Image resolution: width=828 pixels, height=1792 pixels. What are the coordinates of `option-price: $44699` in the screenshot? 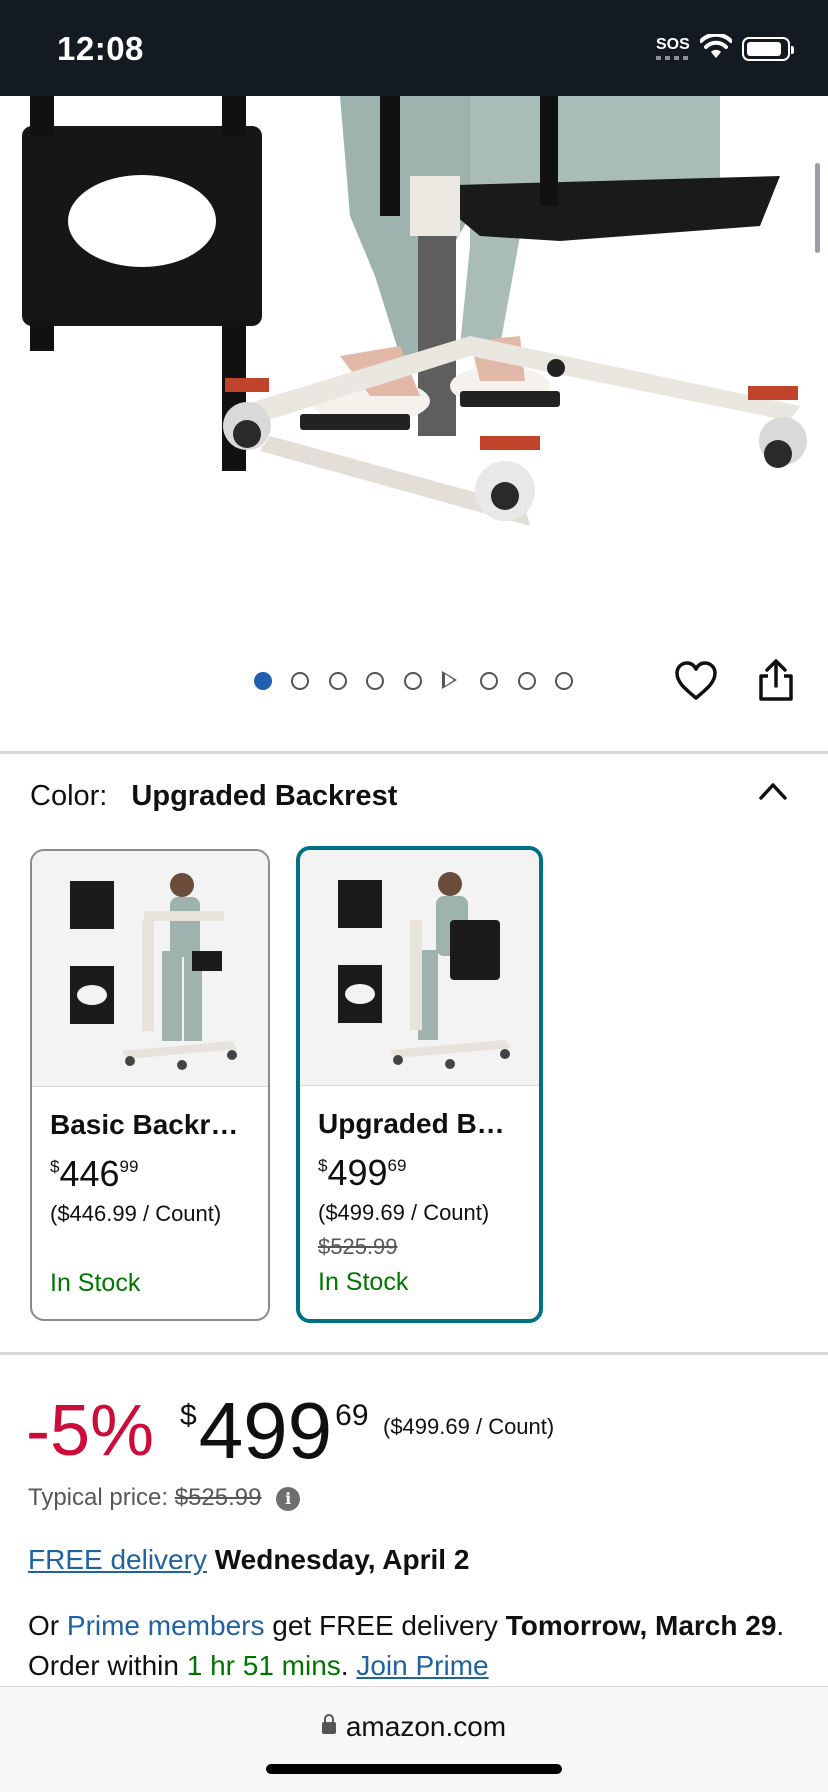 It's located at (94, 1174).